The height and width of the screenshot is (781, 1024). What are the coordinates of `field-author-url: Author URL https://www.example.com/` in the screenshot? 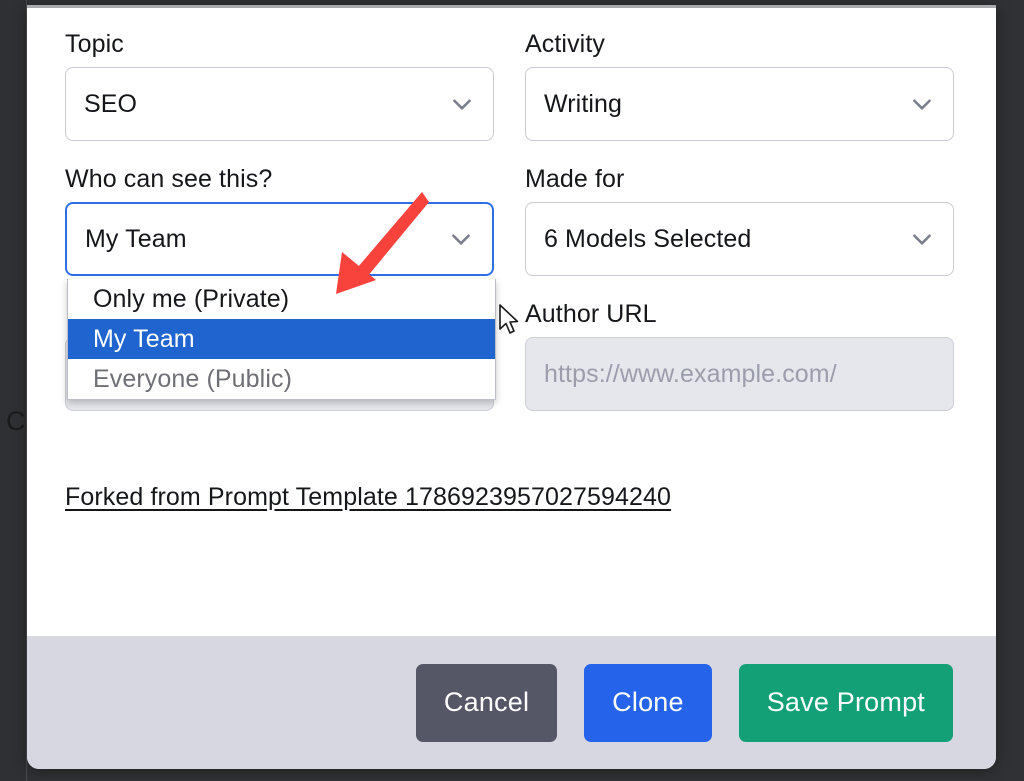 It's located at (739, 354).